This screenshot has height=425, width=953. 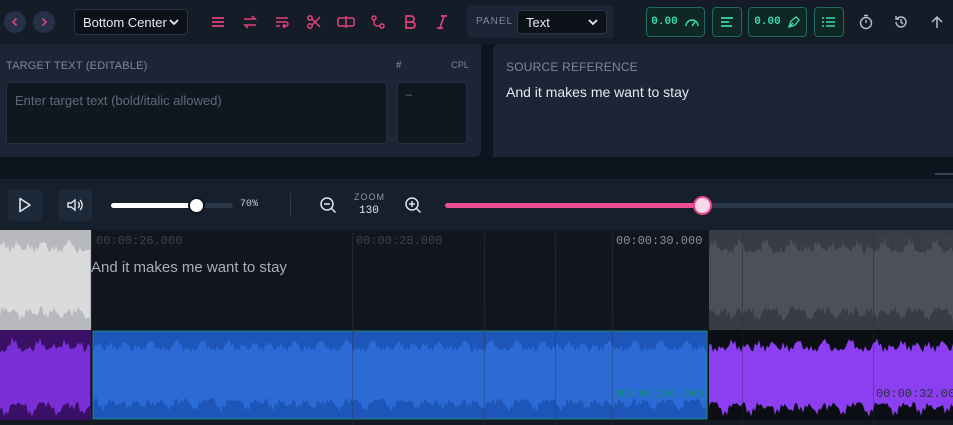 What do you see at coordinates (399, 241) in the screenshot?
I see `time-marker: 00:00:28.000` at bounding box center [399, 241].